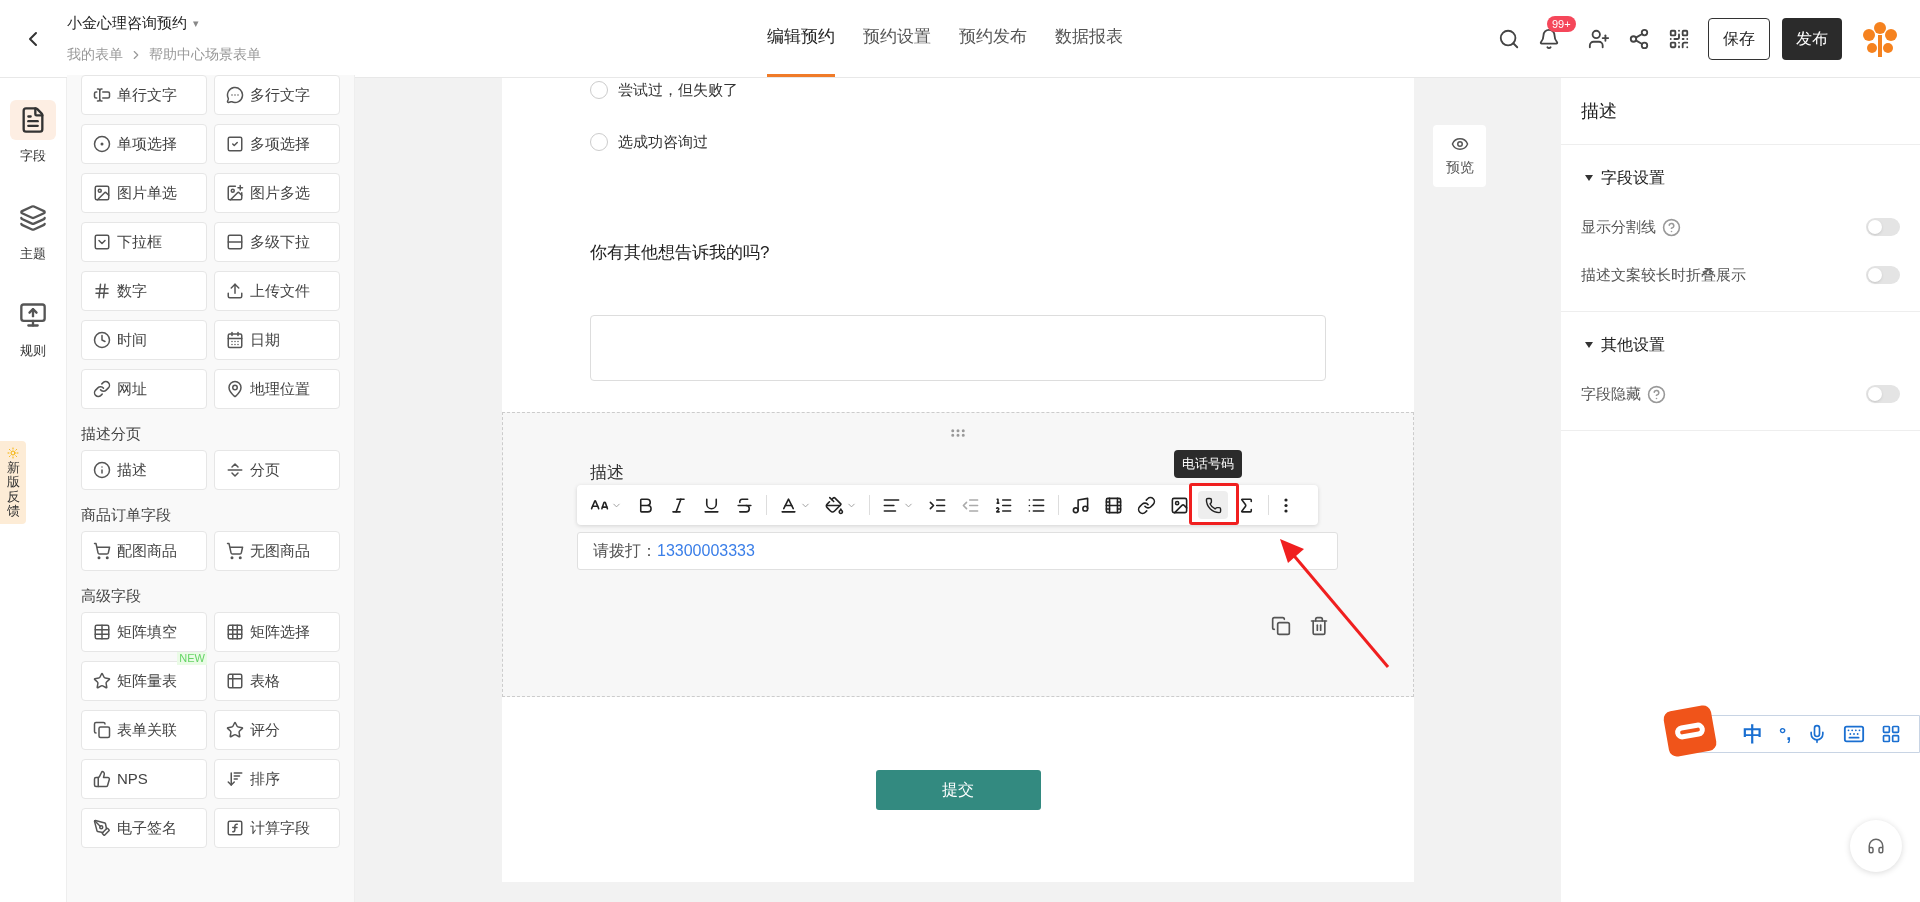 This screenshot has height=902, width=1920. Describe the element at coordinates (235, 828) in the screenshot. I see `function-icon` at that location.